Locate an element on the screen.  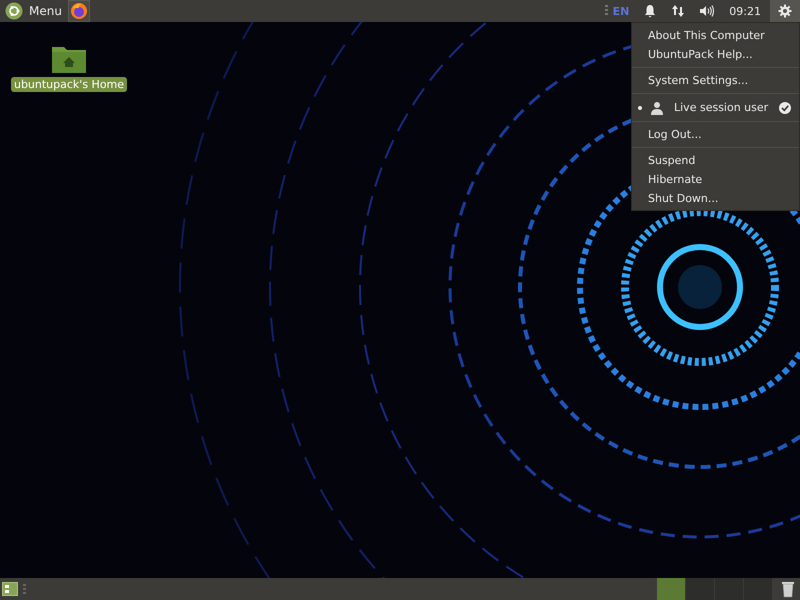
browser-launcher is located at coordinates (79, 11).